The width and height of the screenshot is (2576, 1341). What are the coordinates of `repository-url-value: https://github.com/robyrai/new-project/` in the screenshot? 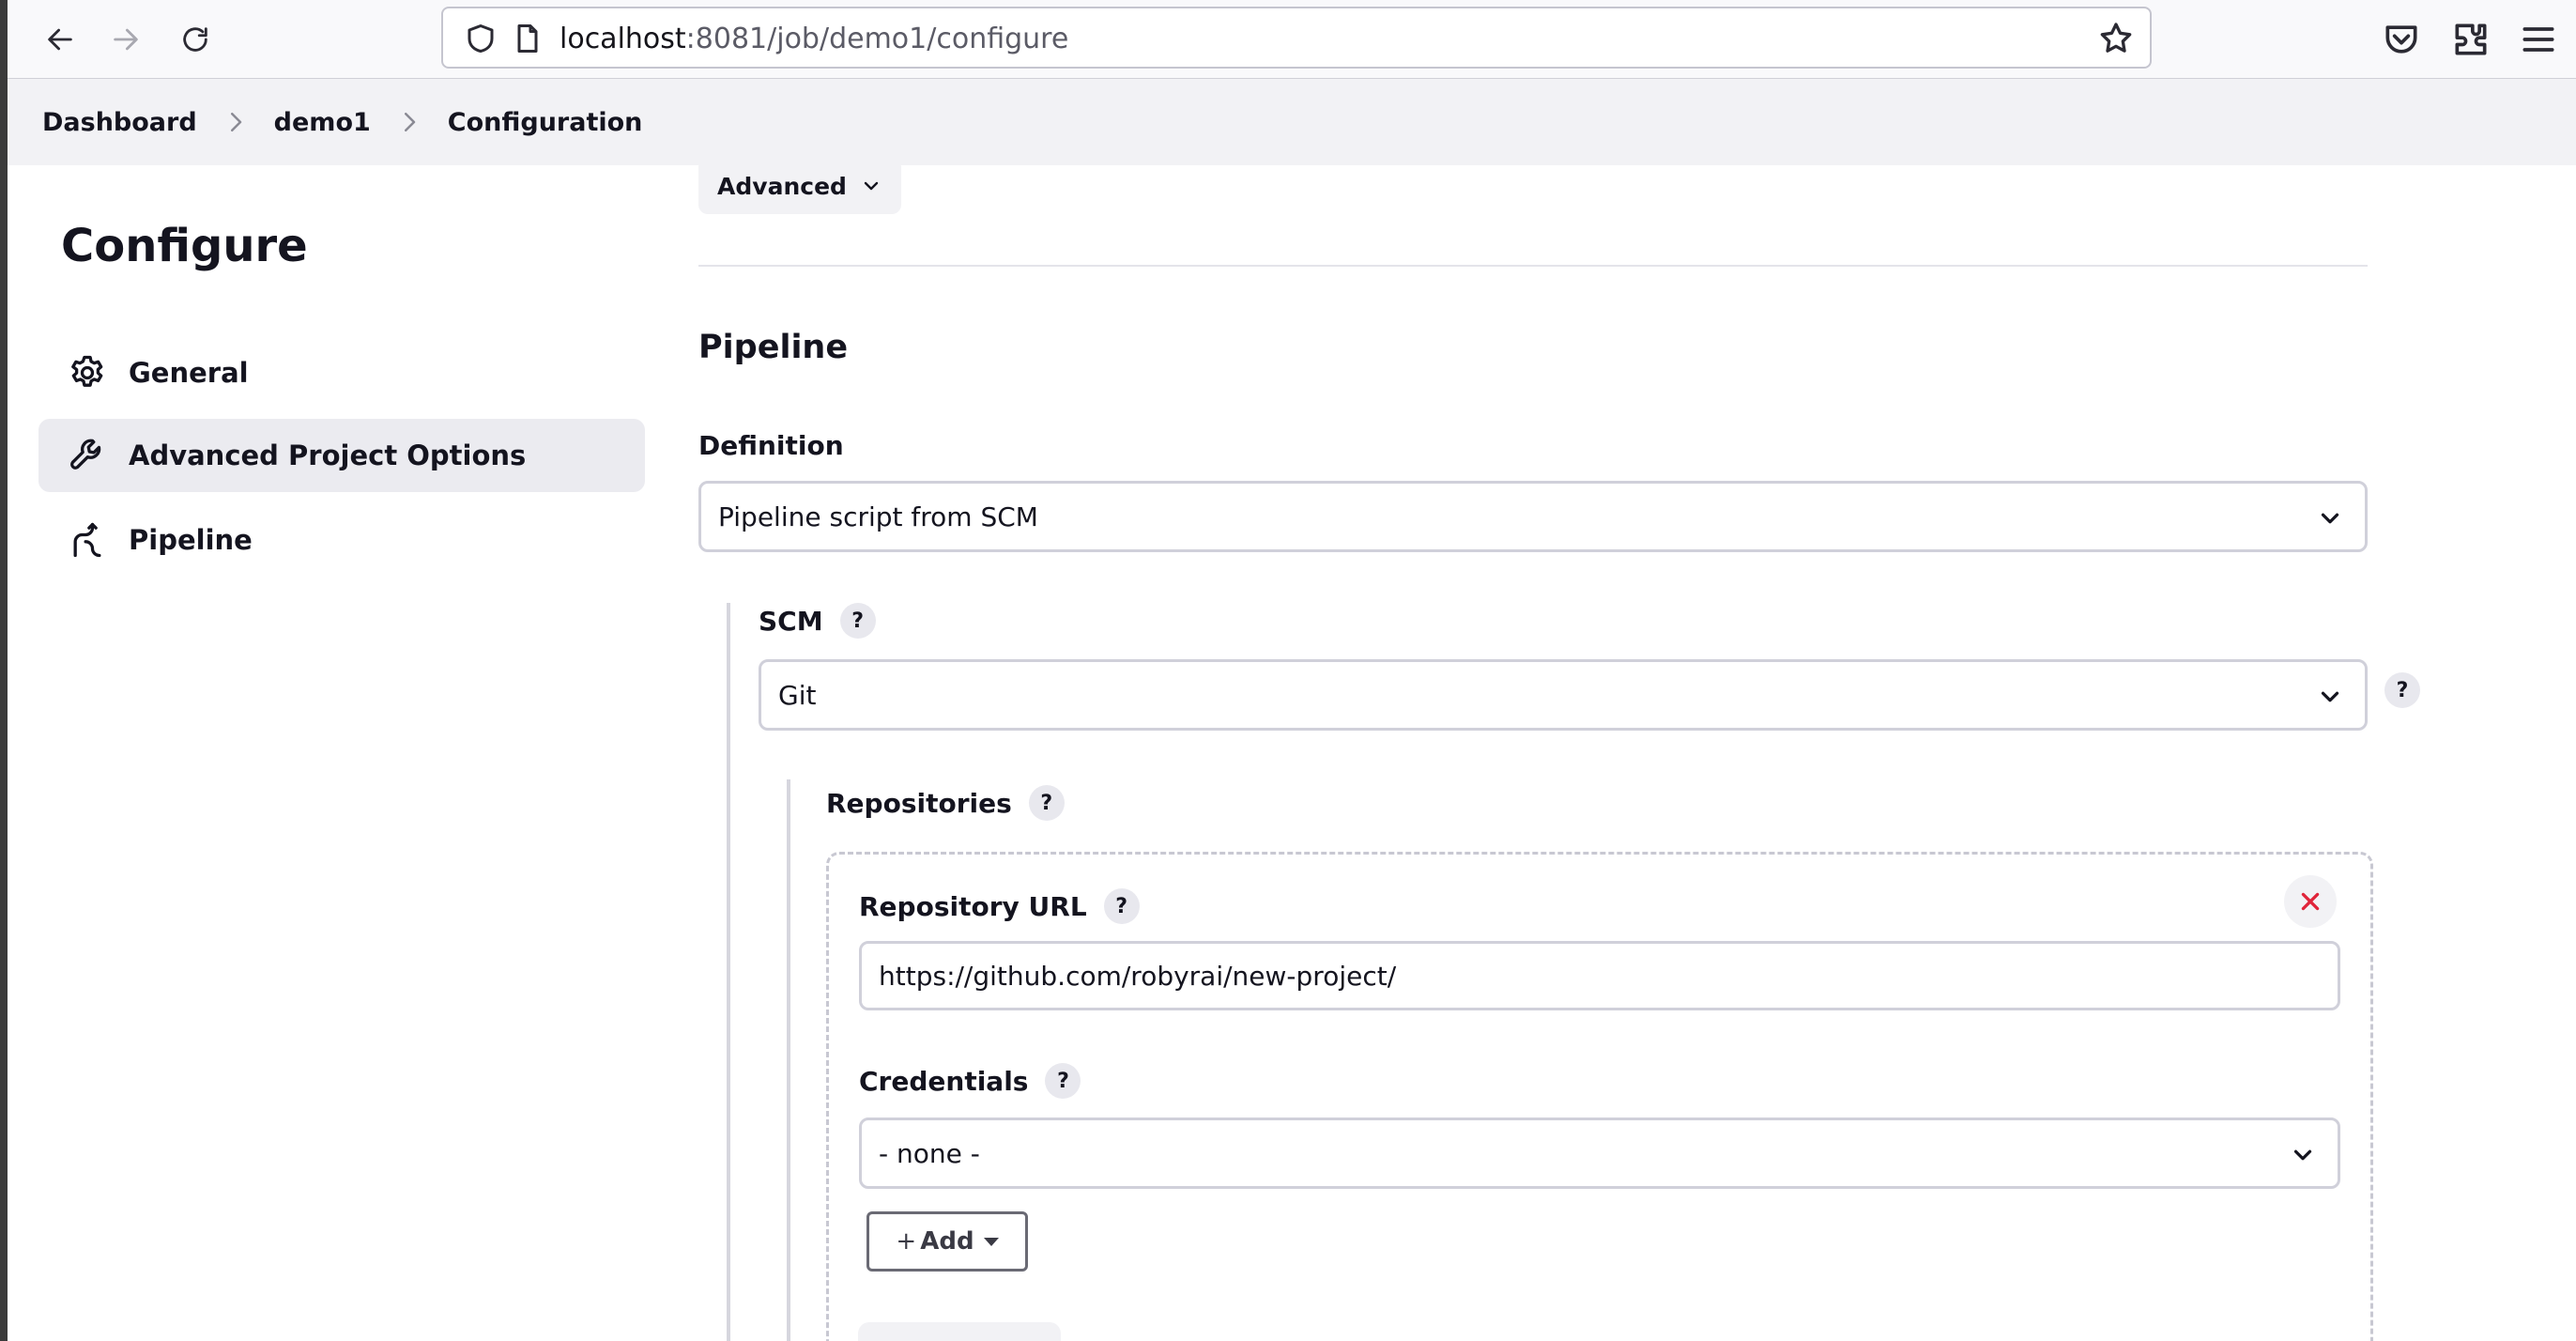 It's located at (1138, 976).